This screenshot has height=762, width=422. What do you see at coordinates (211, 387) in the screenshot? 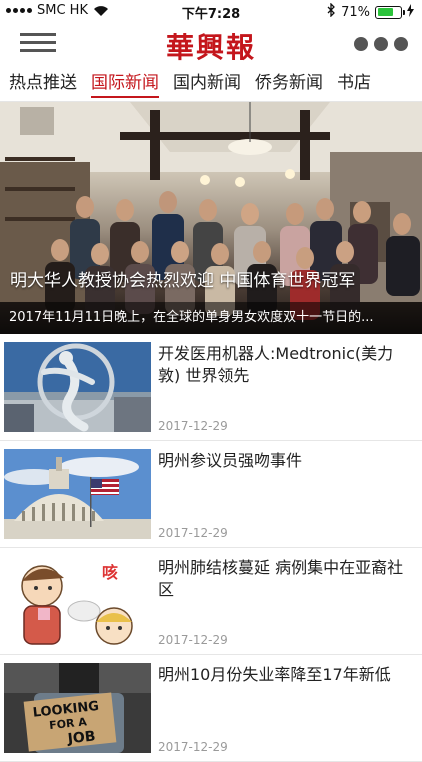
I see `list-item: 开发医用机器人:Medtronic(美力敦) 世界领先 2017-12-29` at bounding box center [211, 387].